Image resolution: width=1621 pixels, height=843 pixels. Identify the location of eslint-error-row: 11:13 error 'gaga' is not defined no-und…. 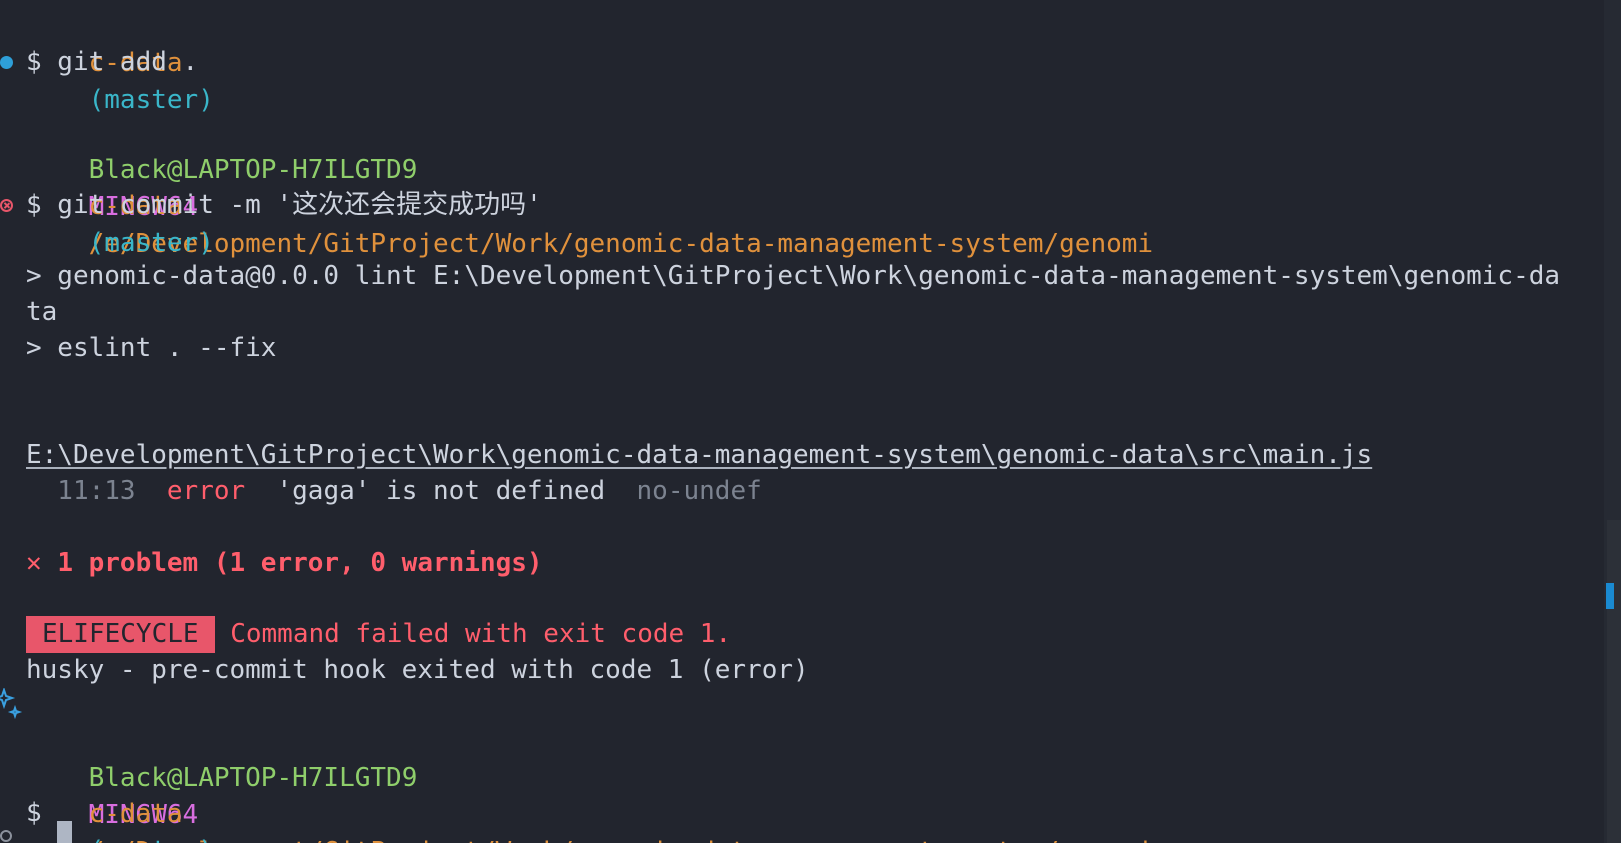
(394, 491).